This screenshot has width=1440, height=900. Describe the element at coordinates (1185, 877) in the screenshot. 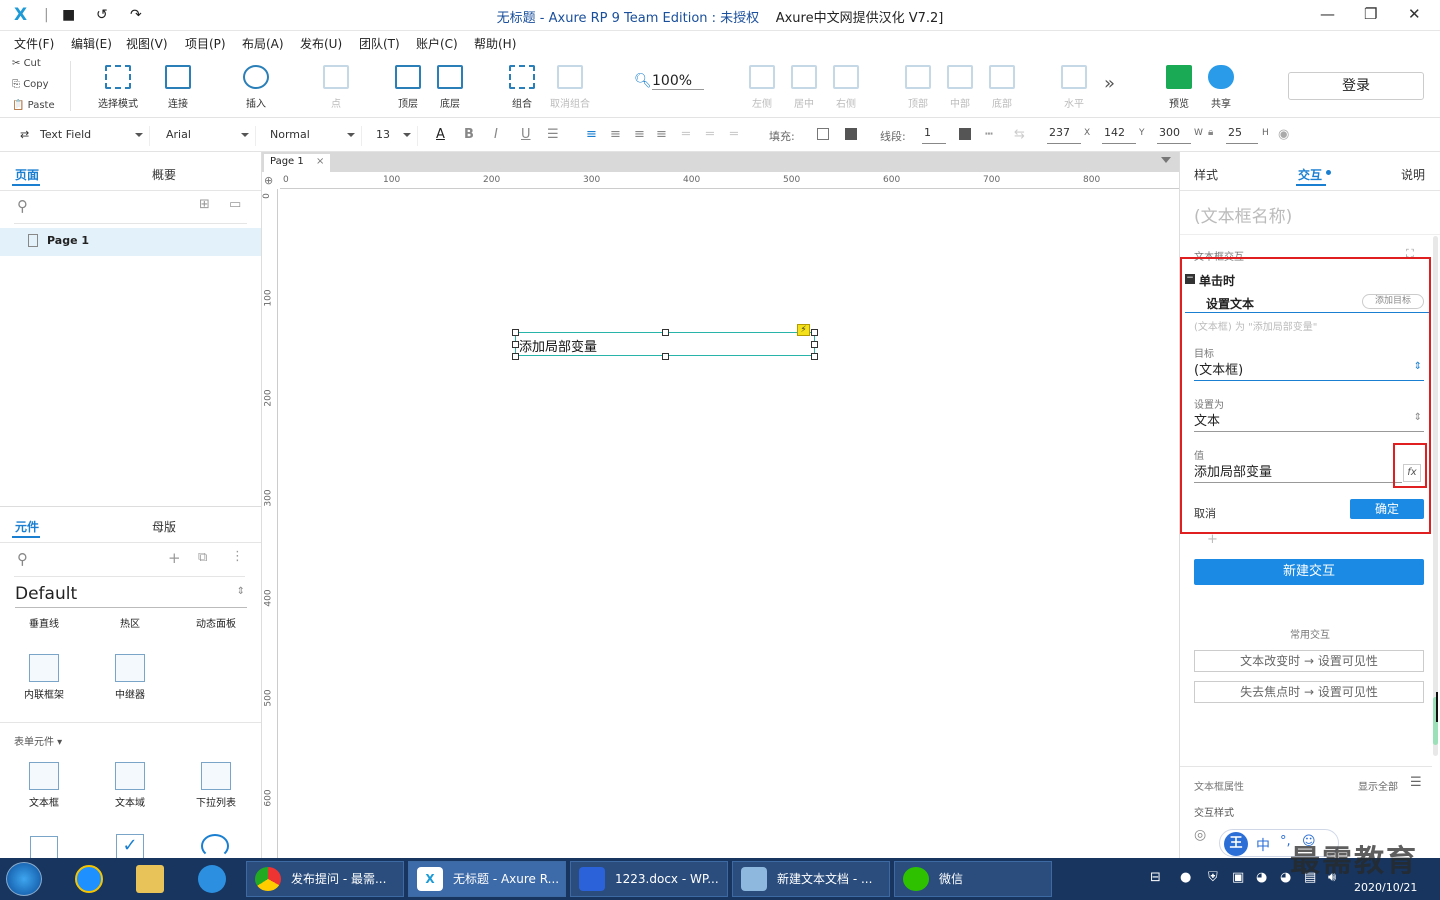

I see `tray-wechat-icon: ●` at that location.